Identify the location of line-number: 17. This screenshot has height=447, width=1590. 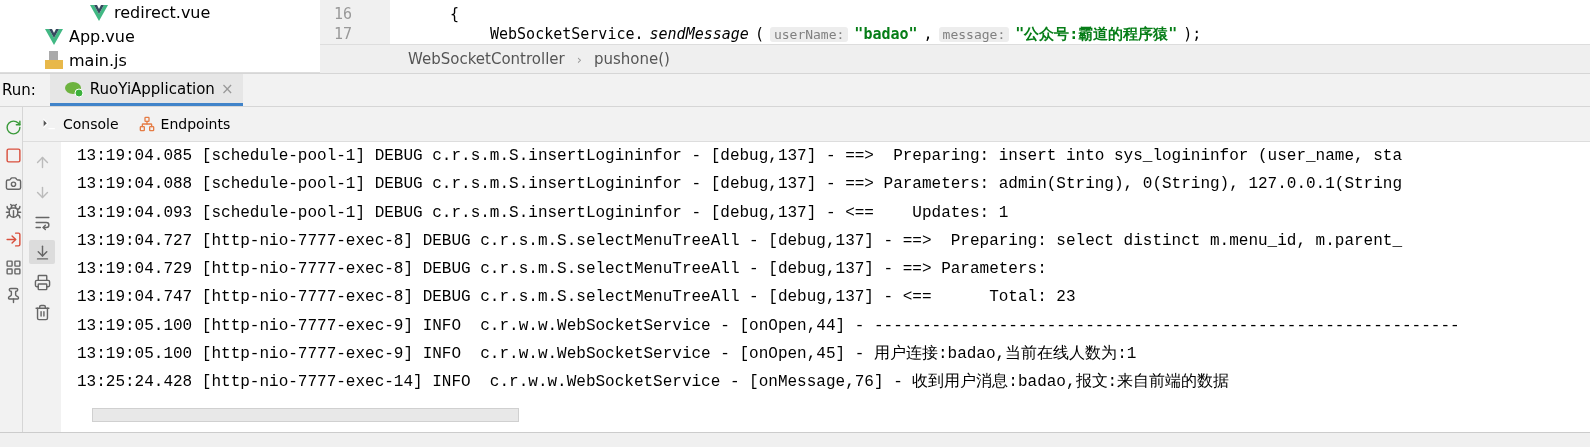
(343, 34).